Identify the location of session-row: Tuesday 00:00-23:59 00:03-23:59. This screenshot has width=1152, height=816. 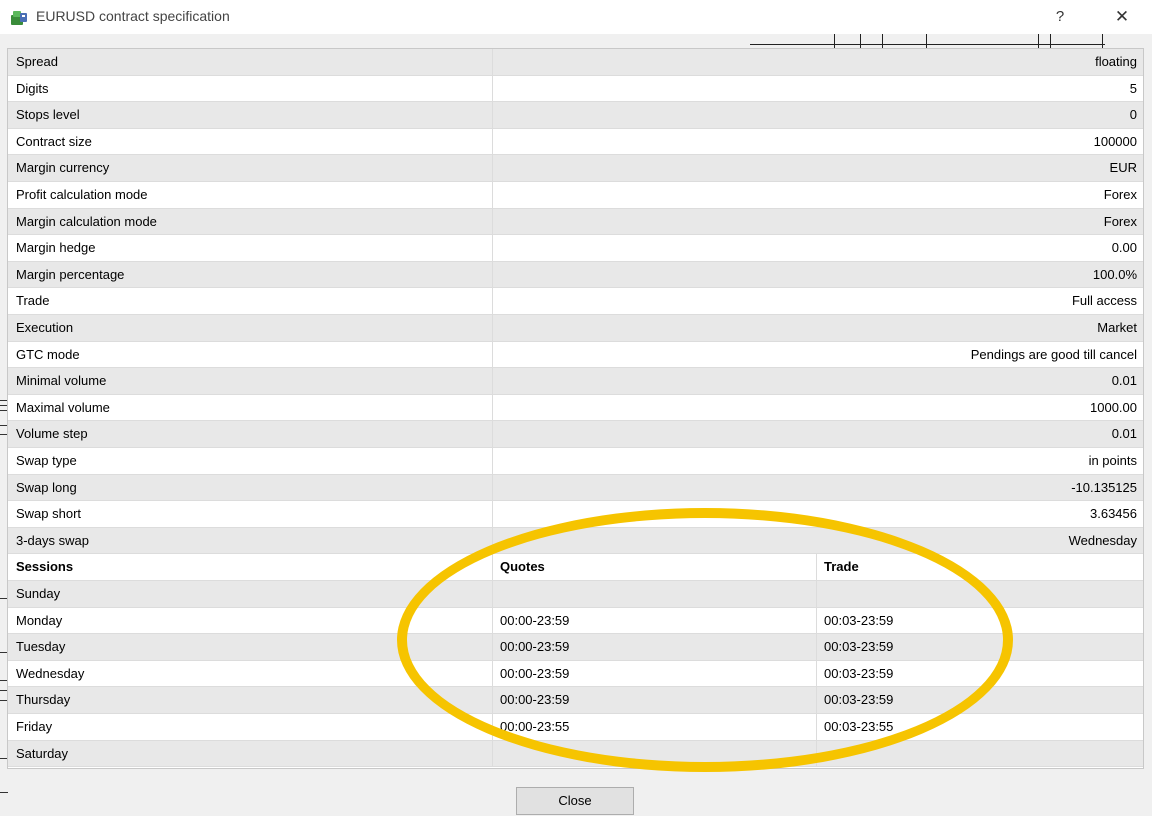
(575, 647).